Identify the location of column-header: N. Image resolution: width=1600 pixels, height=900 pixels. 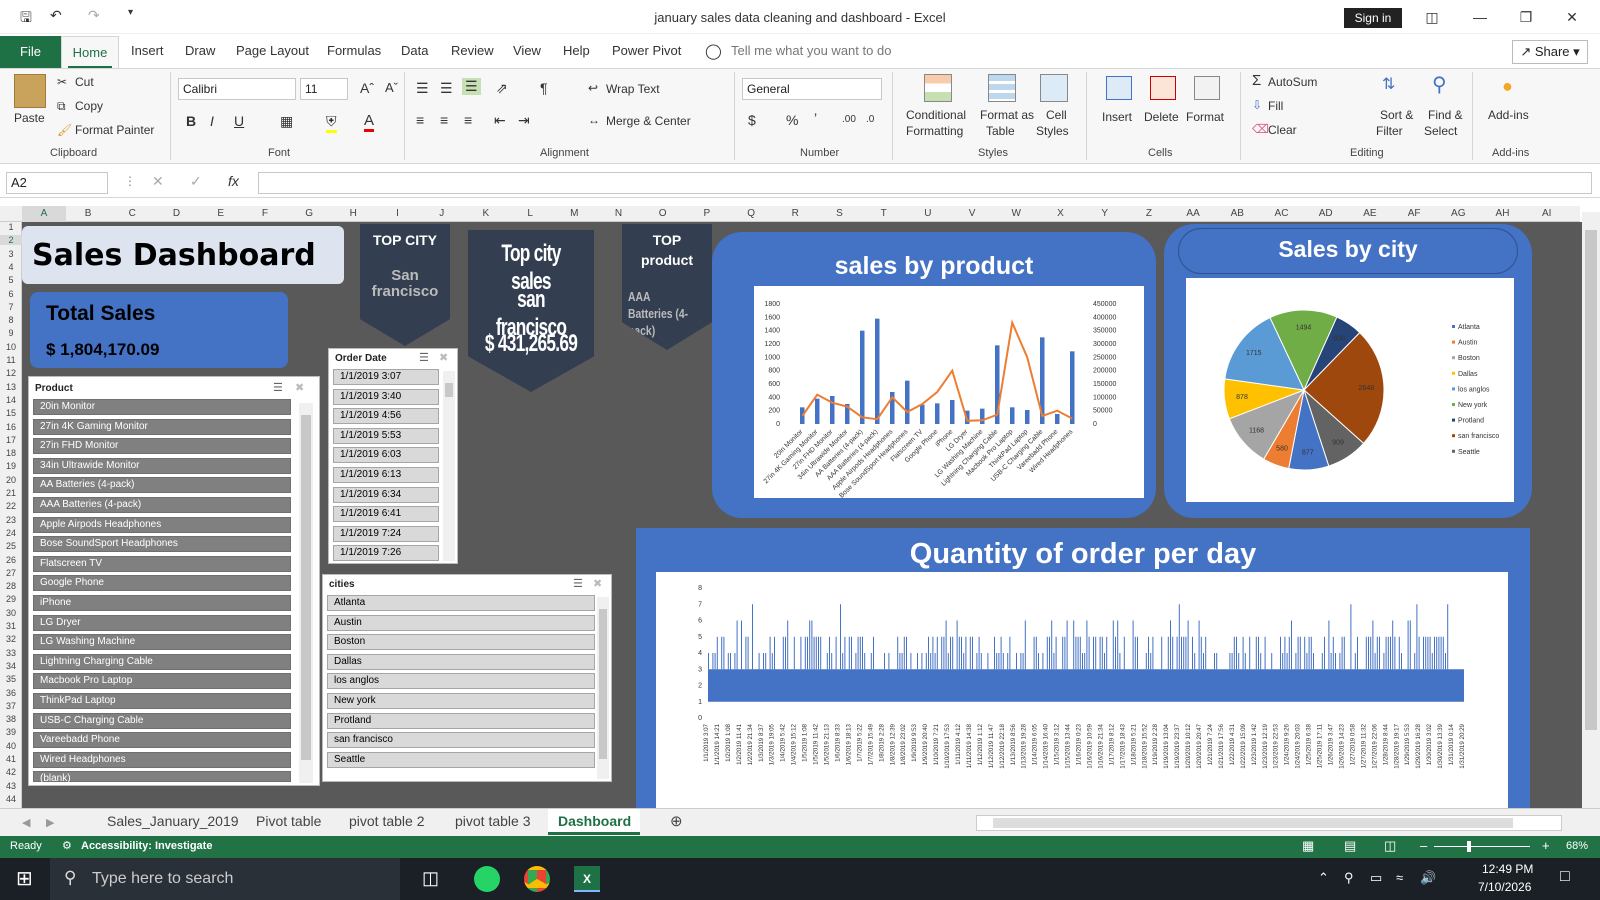
(618, 214).